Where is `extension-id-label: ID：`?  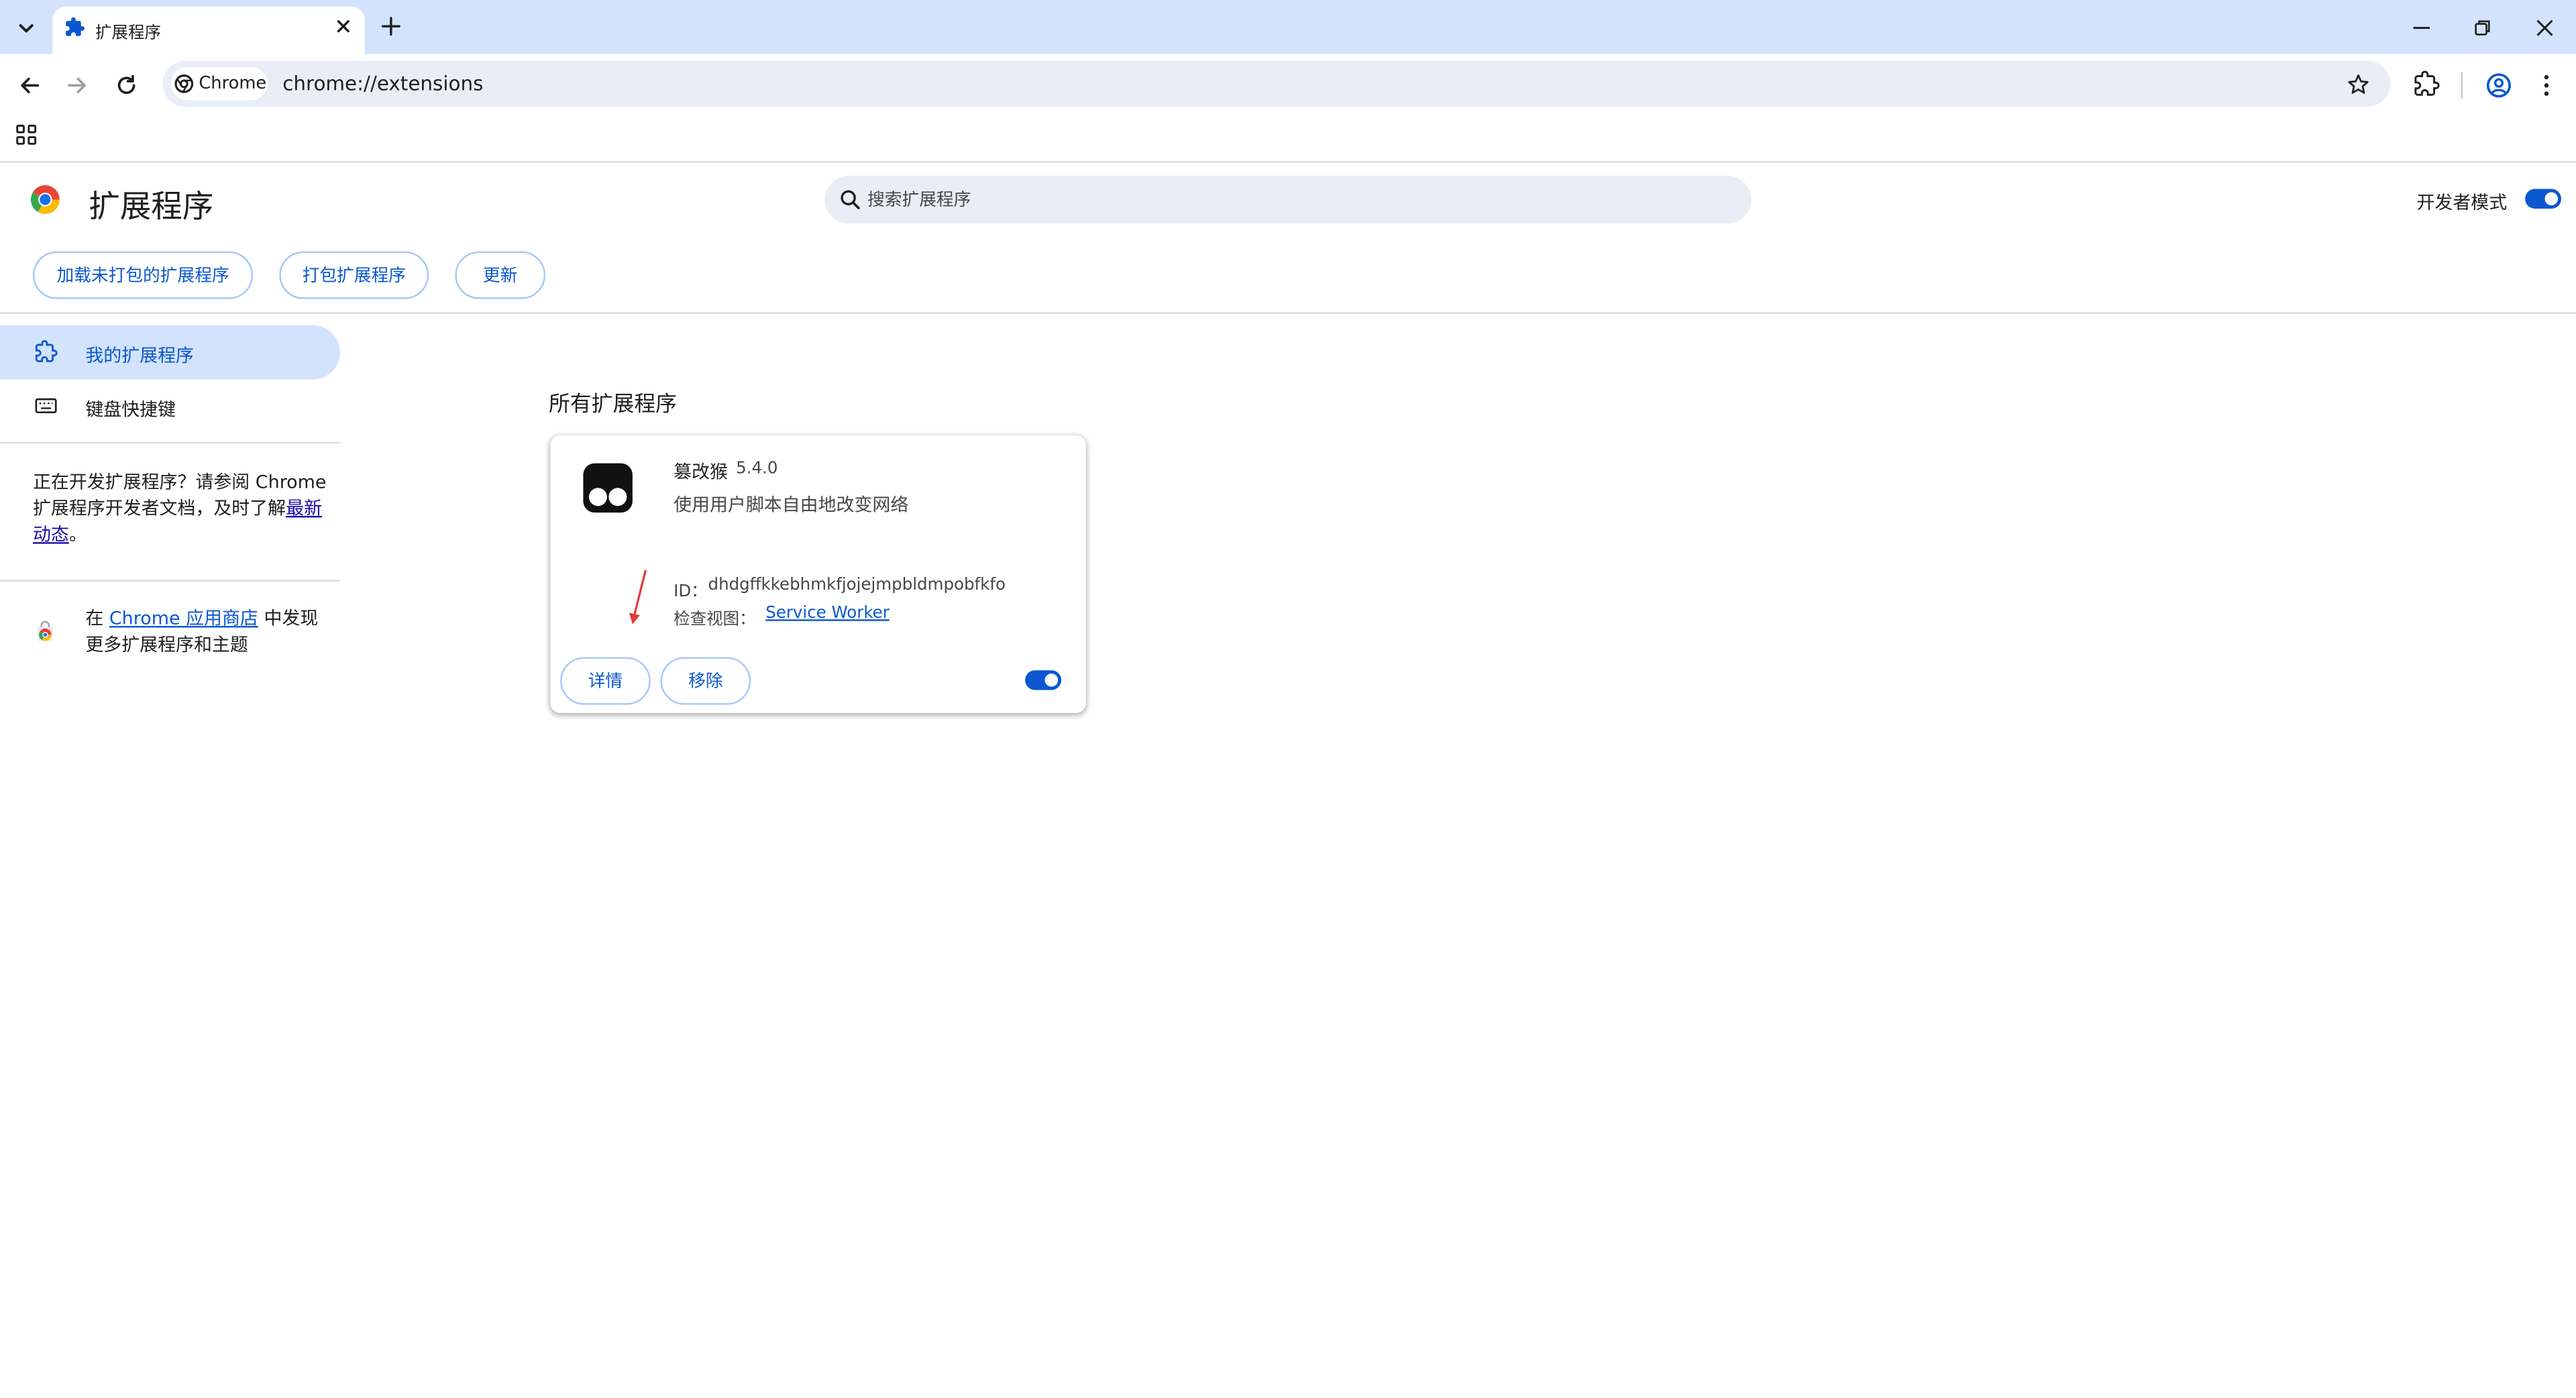 extension-id-label: ID： is located at coordinates (691, 592).